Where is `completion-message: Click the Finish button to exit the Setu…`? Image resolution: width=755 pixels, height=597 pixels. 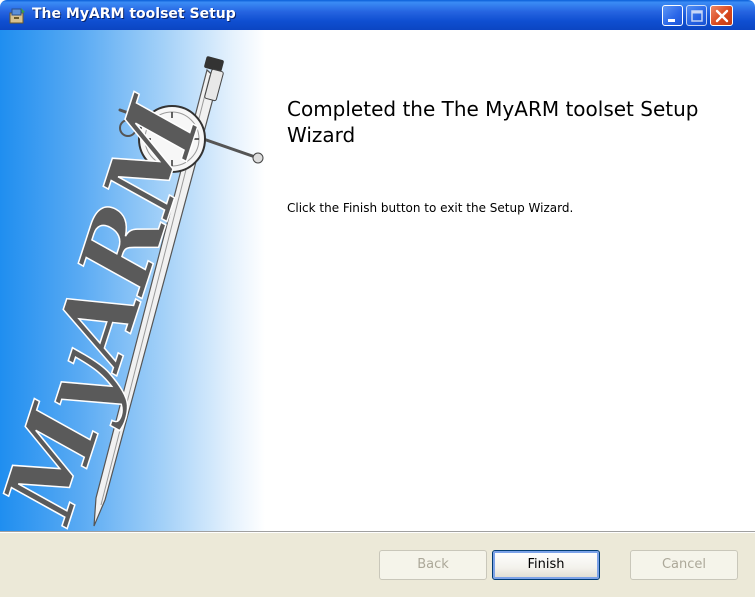
completion-message: Click the Finish button to exit the Setu… is located at coordinates (430, 208).